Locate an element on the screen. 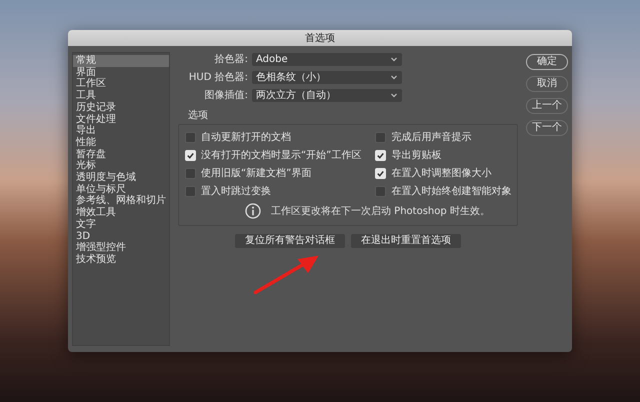  sidebar-item: 技术预览 is located at coordinates (121, 260).